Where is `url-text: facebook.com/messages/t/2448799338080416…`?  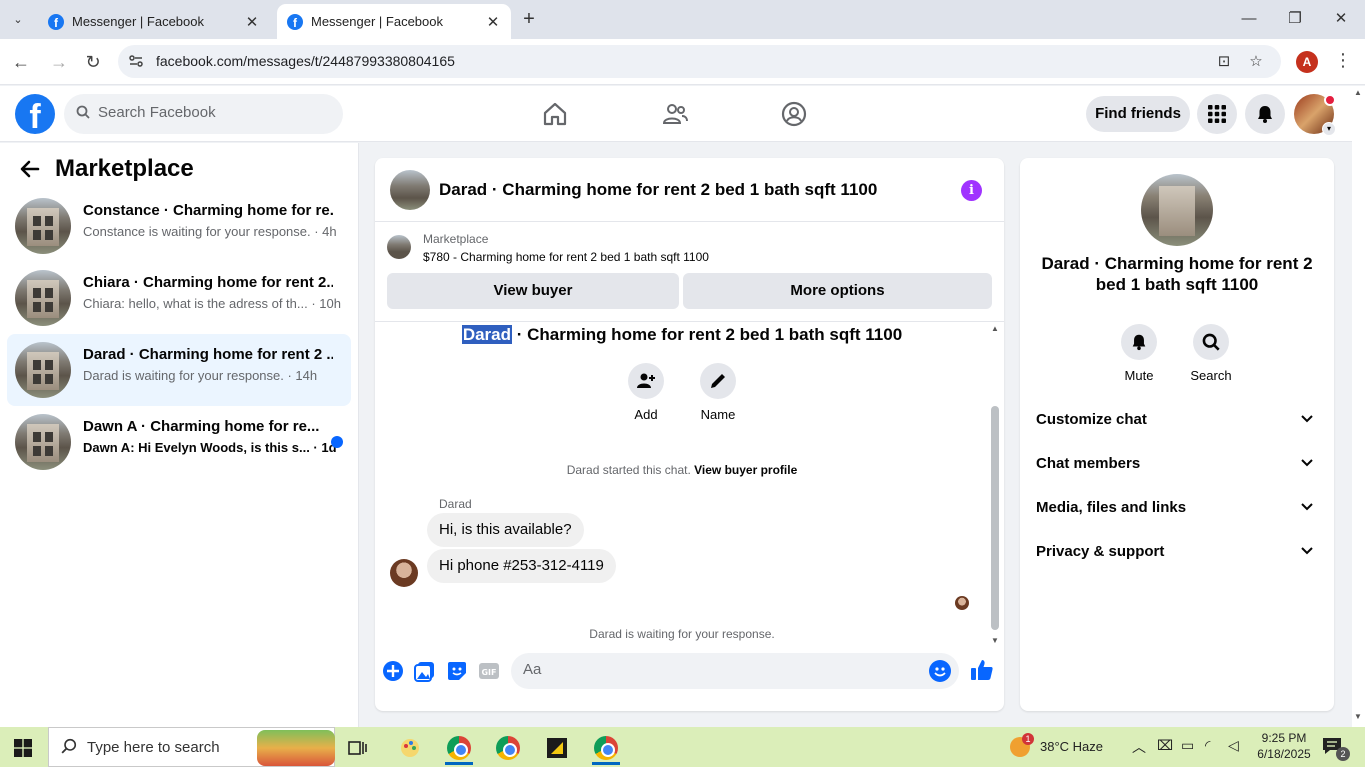
url-text: facebook.com/messages/t/2448799338080416… is located at coordinates (305, 61).